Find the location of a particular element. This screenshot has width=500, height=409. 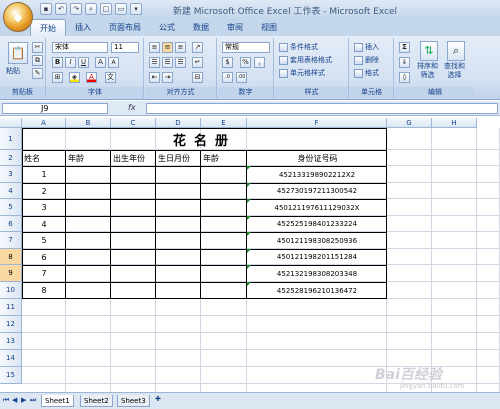

row-header-8: 8 is located at coordinates (11, 257).